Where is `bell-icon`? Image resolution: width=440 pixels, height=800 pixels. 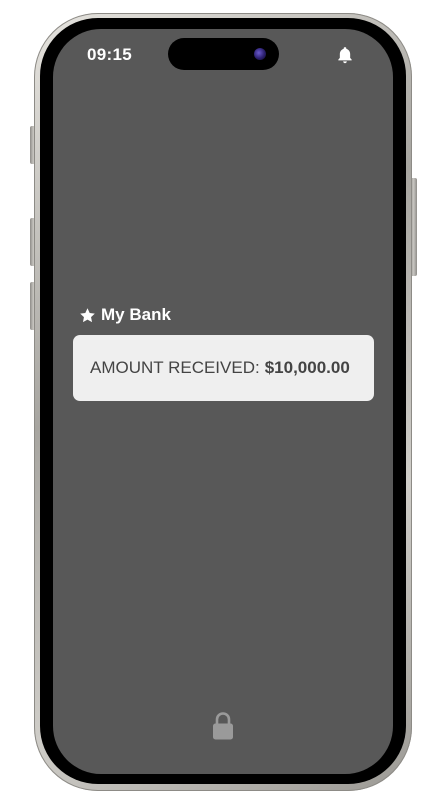
bell-icon is located at coordinates (345, 55).